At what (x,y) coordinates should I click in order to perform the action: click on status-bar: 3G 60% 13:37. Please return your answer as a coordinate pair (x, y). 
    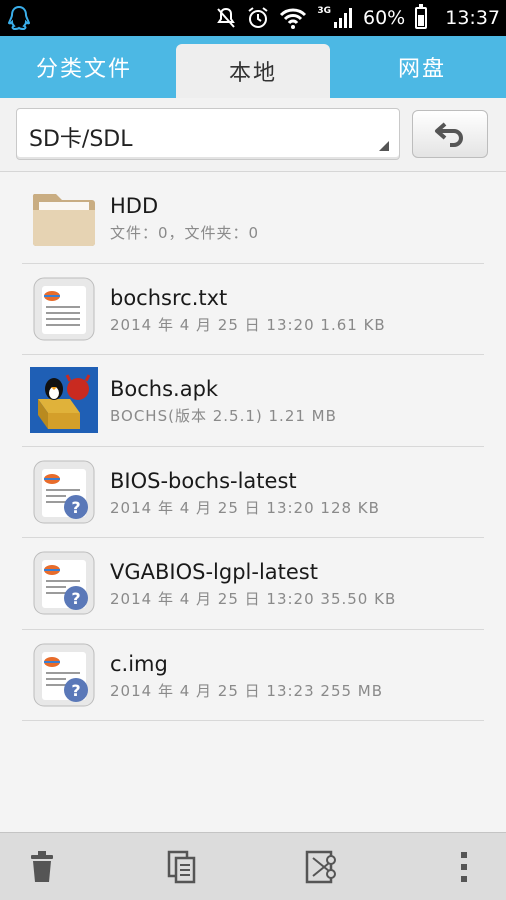
    Looking at the image, I should click on (253, 18).